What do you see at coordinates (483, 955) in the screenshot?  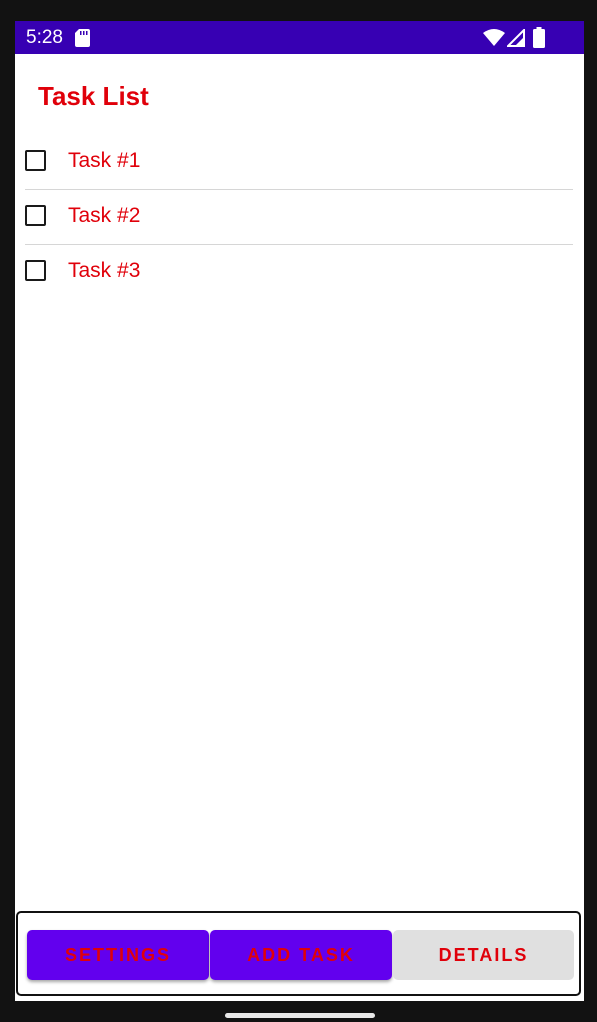 I see `details-button: DETAILS` at bounding box center [483, 955].